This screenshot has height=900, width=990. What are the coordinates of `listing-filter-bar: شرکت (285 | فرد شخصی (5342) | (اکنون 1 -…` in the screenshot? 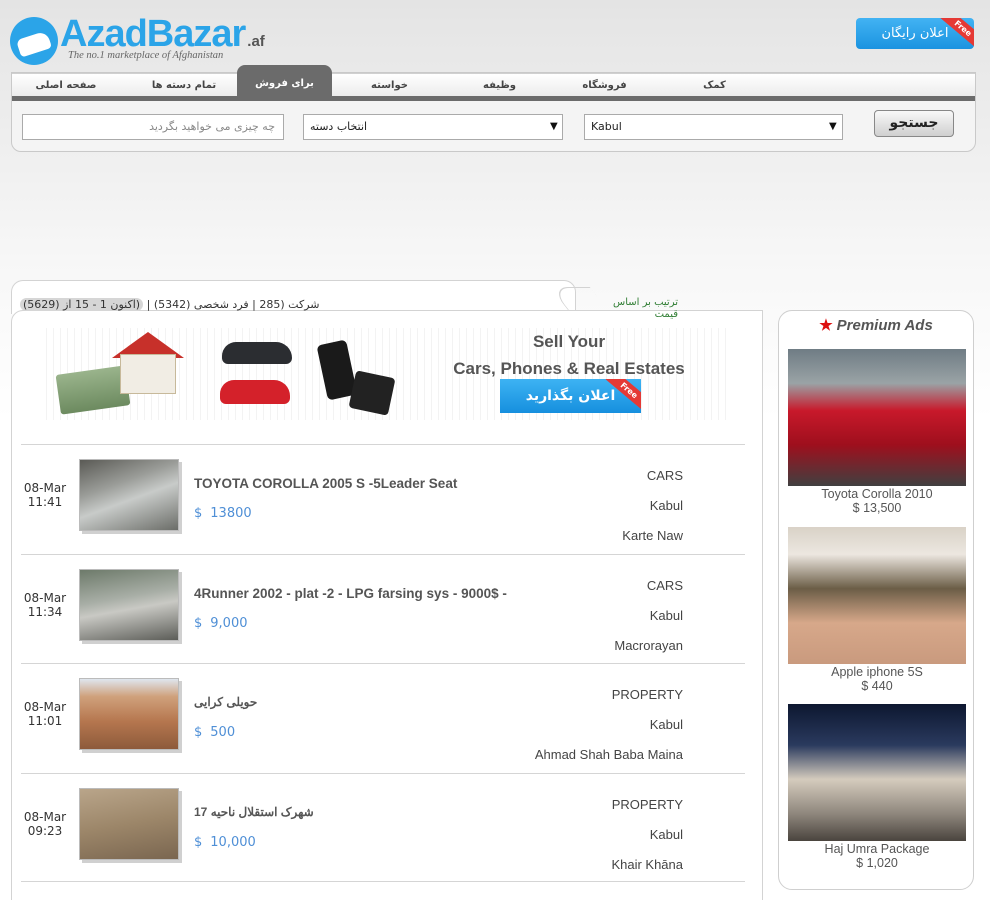 It's located at (170, 304).